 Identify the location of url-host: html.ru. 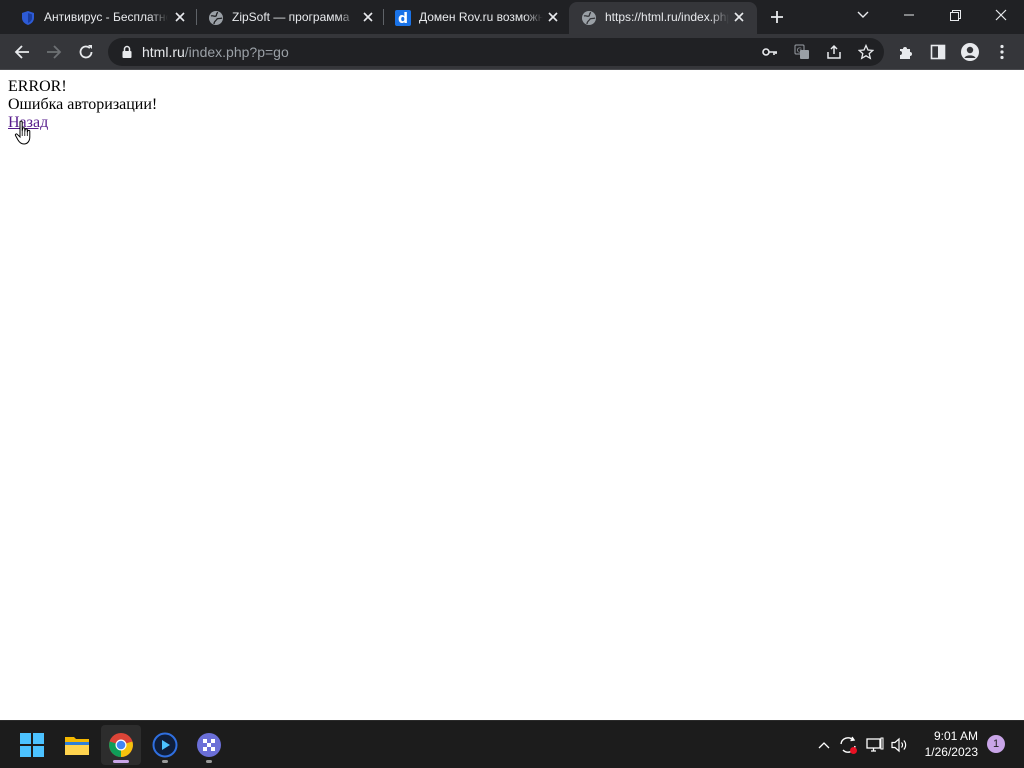
(163, 52).